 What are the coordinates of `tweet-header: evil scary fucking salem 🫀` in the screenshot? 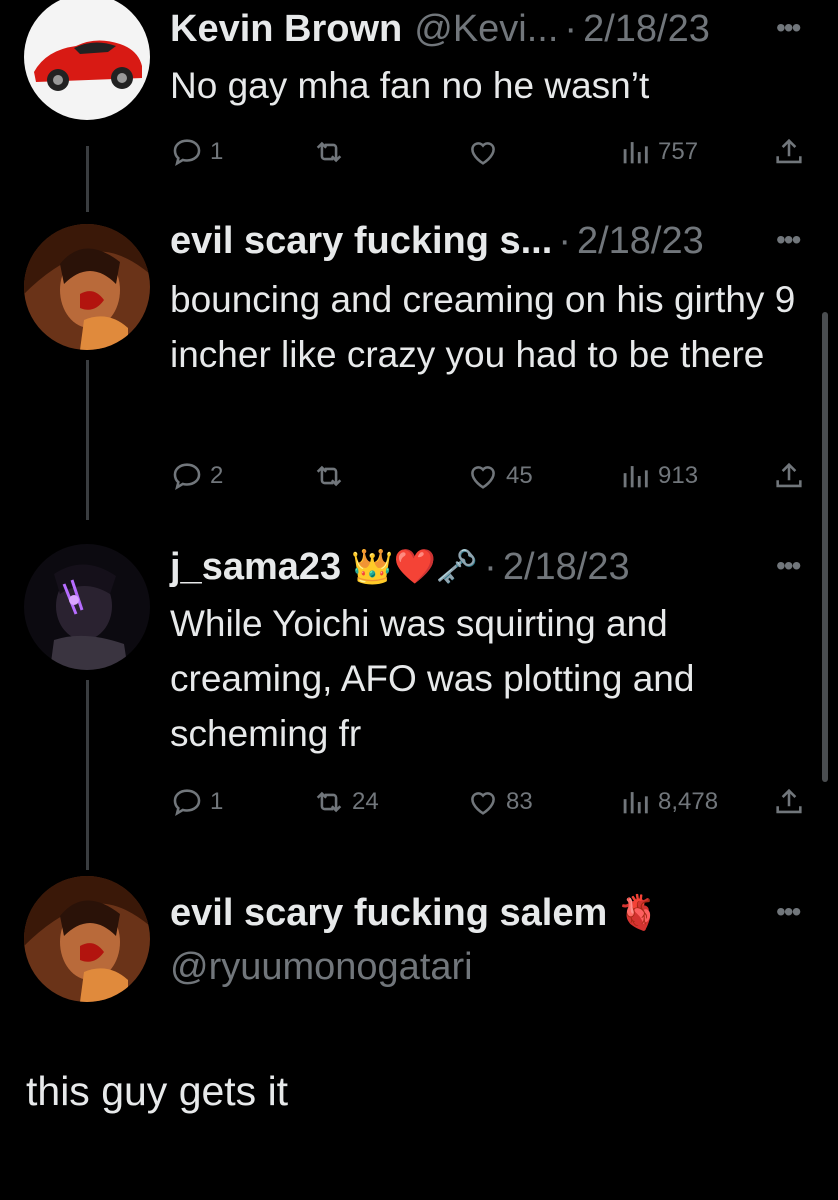 It's located at (415, 913).